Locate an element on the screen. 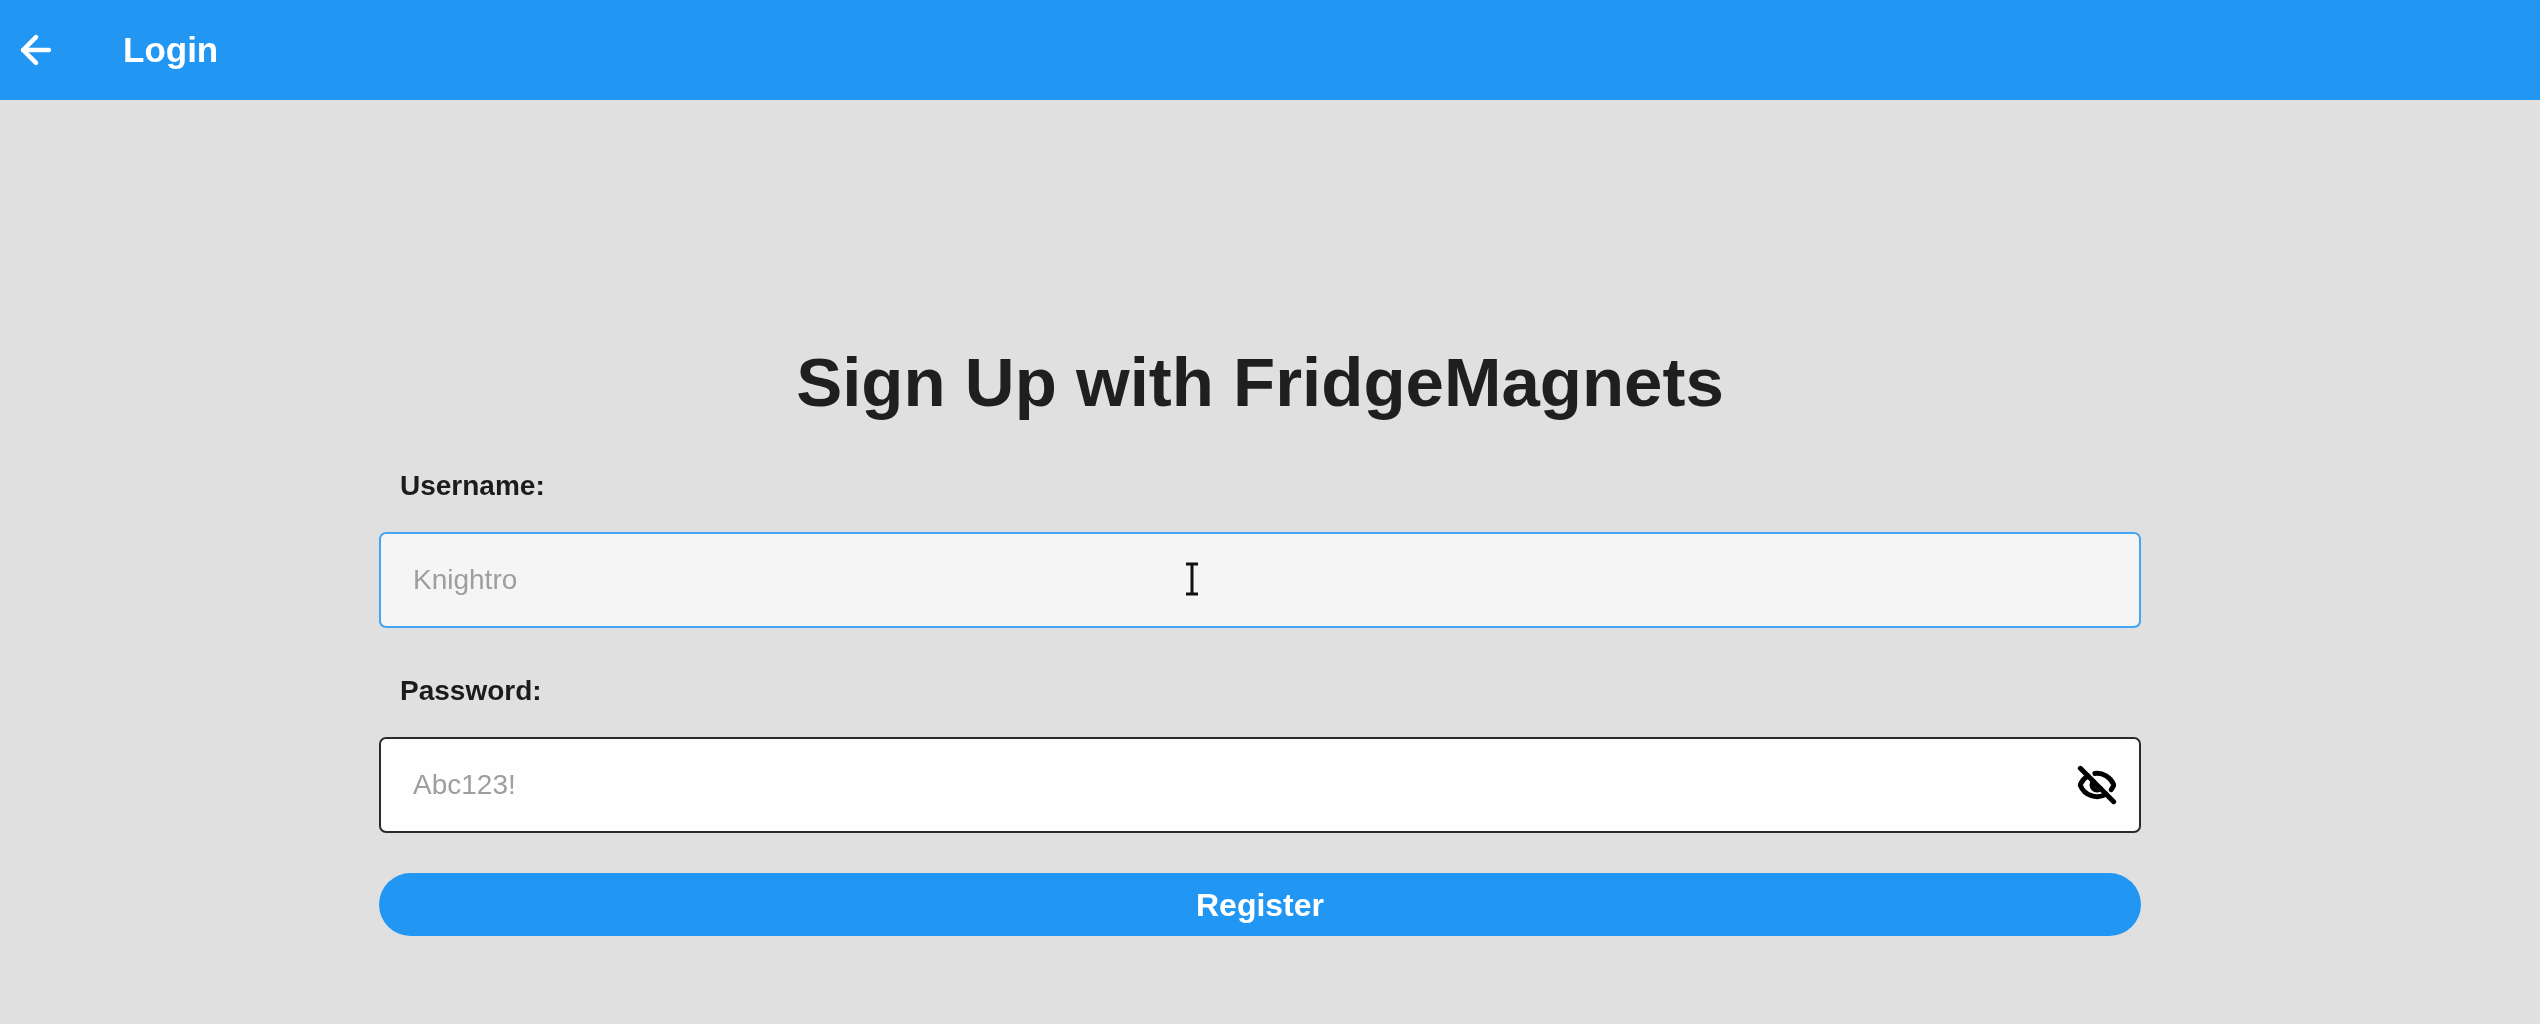  eye-off-icon is located at coordinates (2097, 785).